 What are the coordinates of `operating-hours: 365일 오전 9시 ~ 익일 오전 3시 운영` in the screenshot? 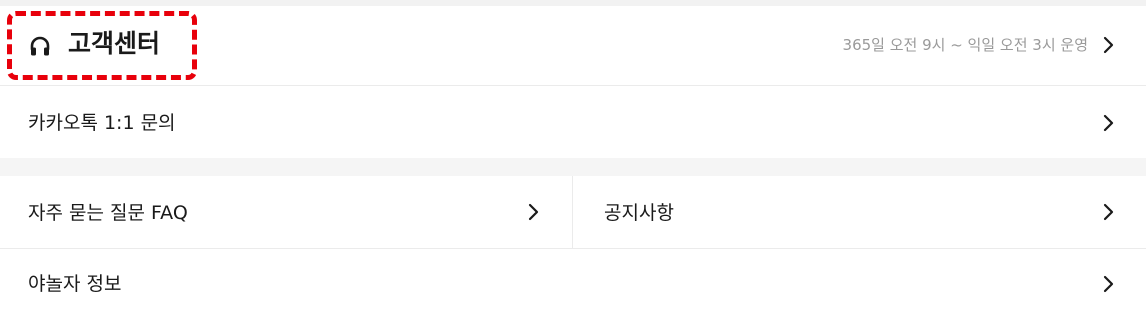 It's located at (965, 45).